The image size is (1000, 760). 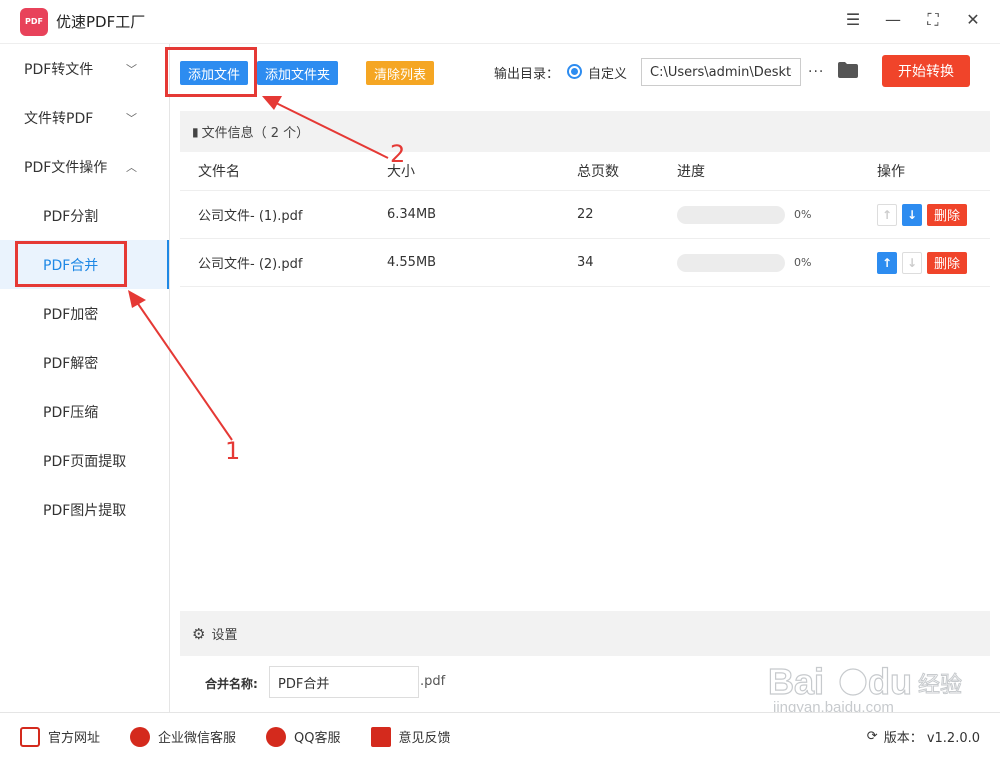 What do you see at coordinates (317, 738) in the screenshot?
I see `footer-link-label: QQ客服` at bounding box center [317, 738].